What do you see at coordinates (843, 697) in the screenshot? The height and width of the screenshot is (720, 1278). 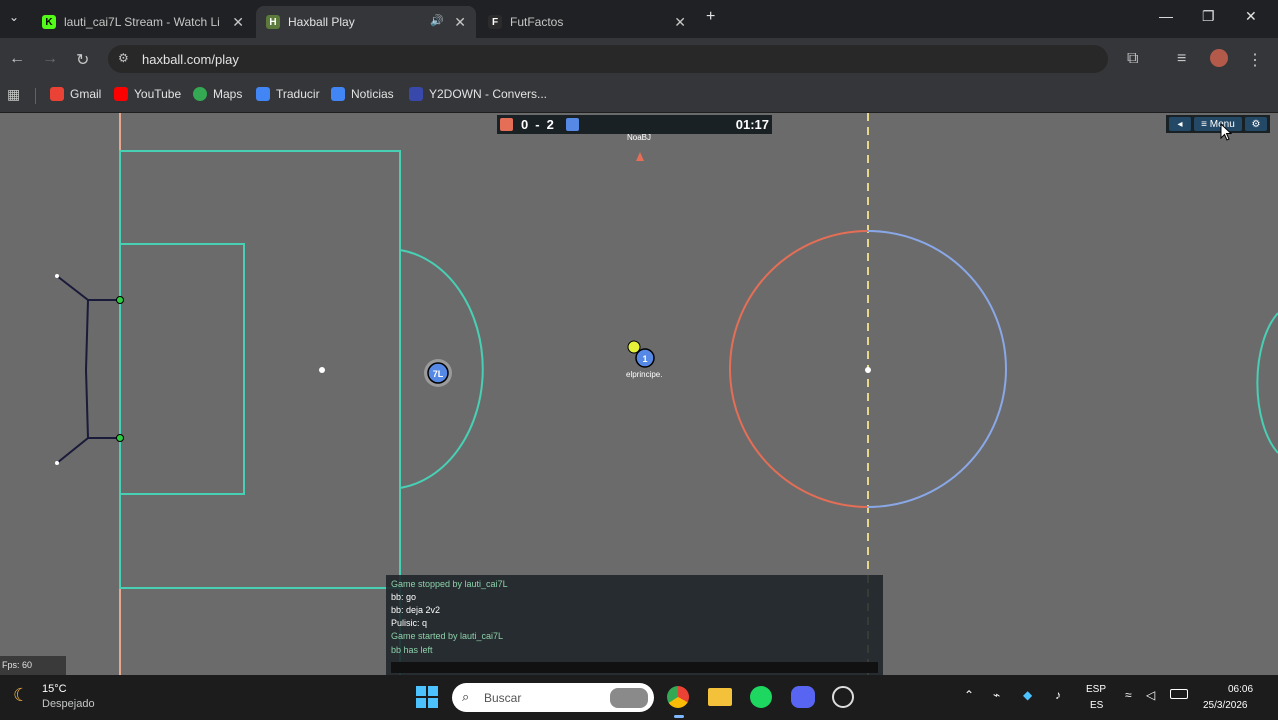 I see `obs-icon` at bounding box center [843, 697].